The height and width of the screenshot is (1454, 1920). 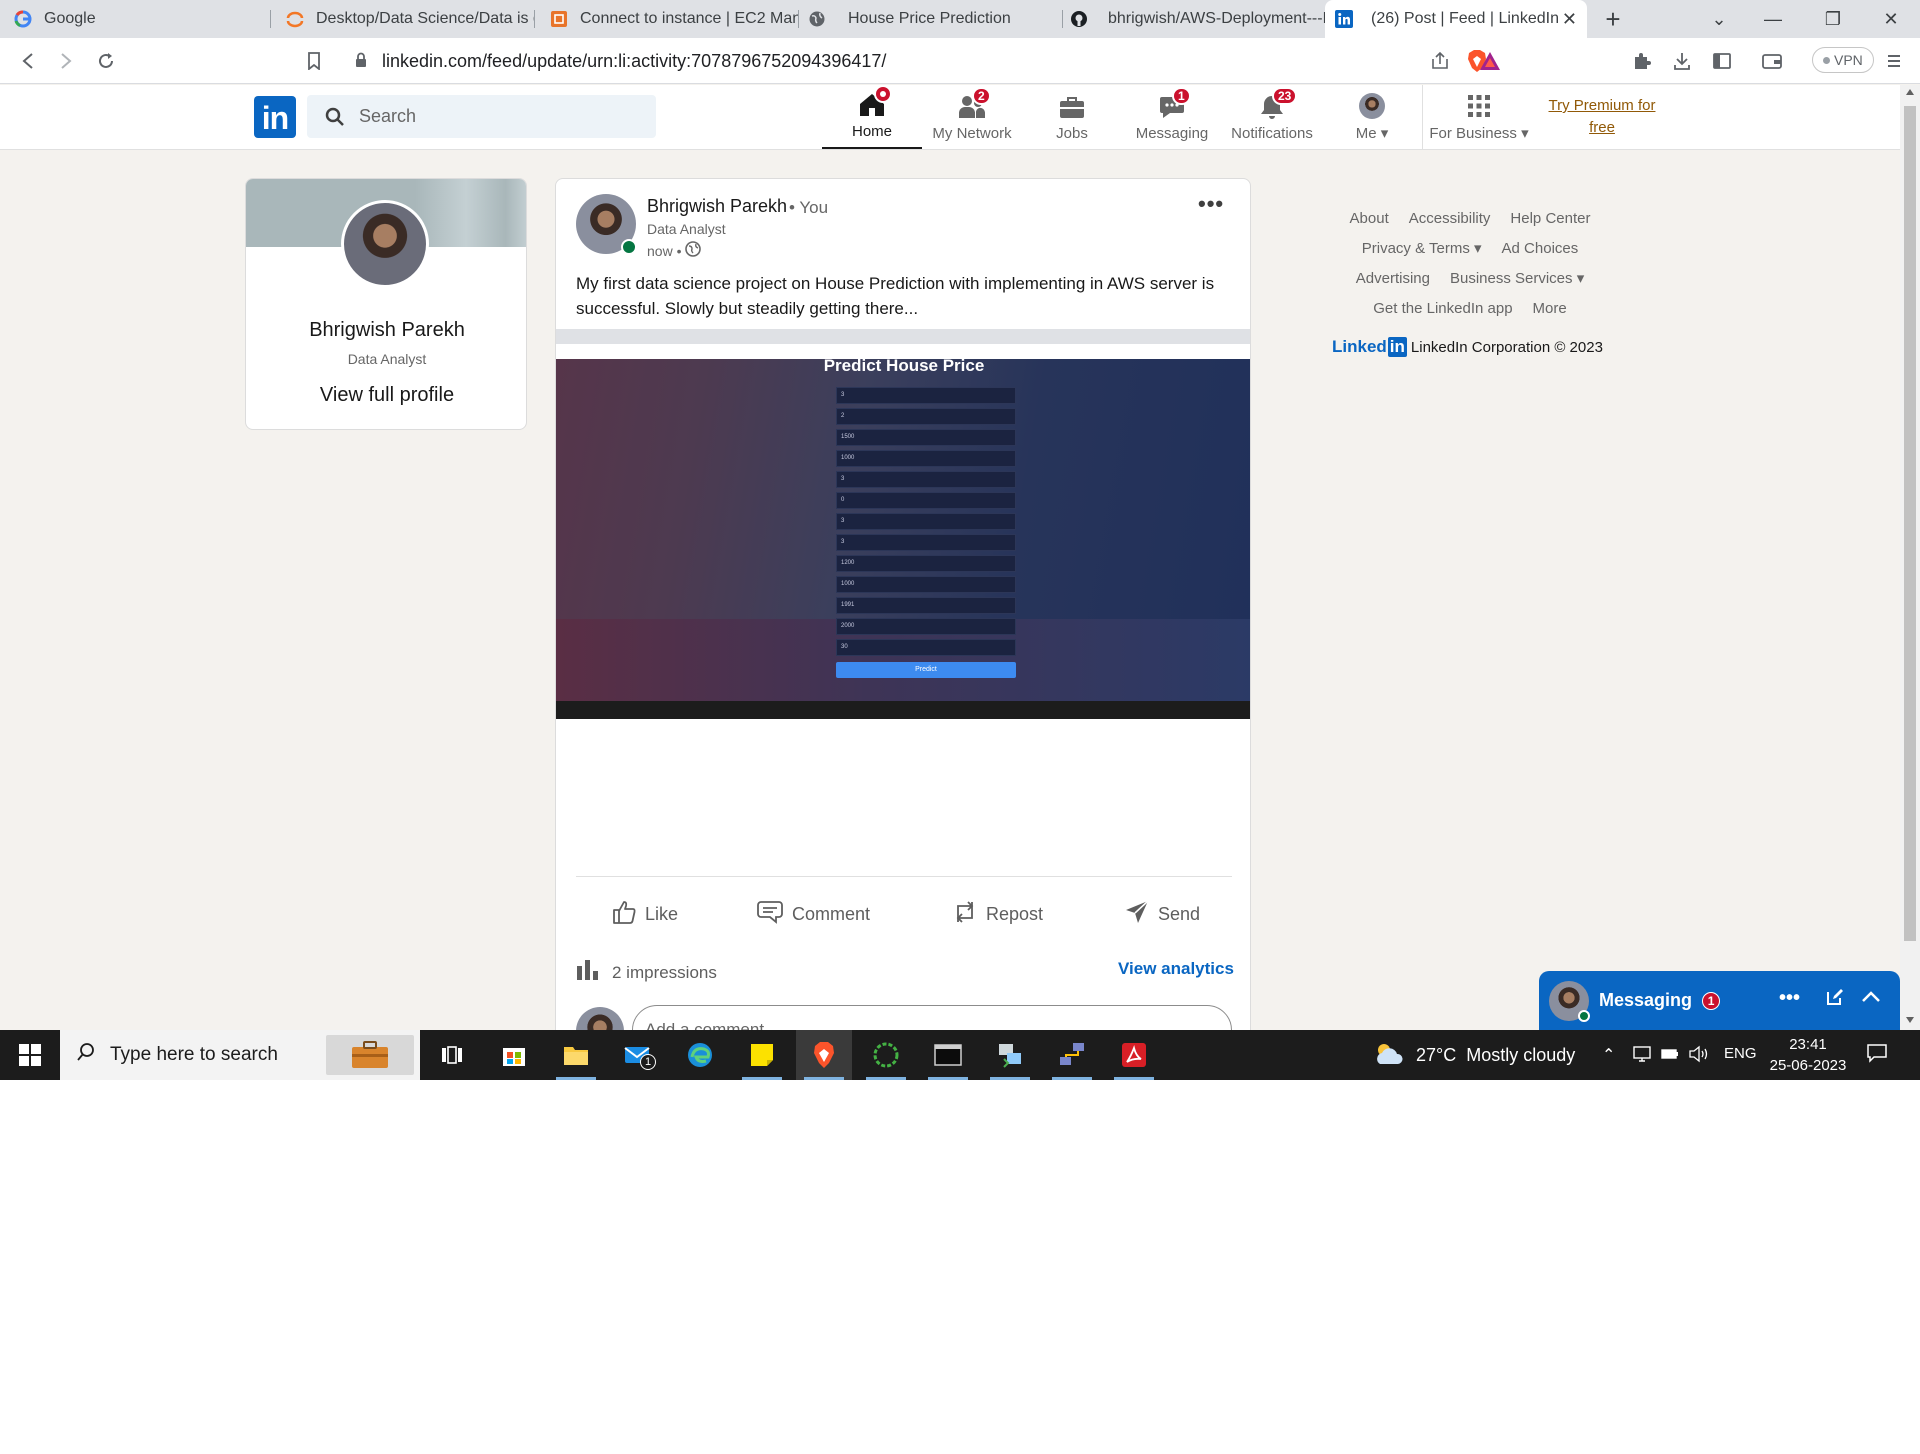 I want to click on send-button: Send, so click(x=1162, y=914).